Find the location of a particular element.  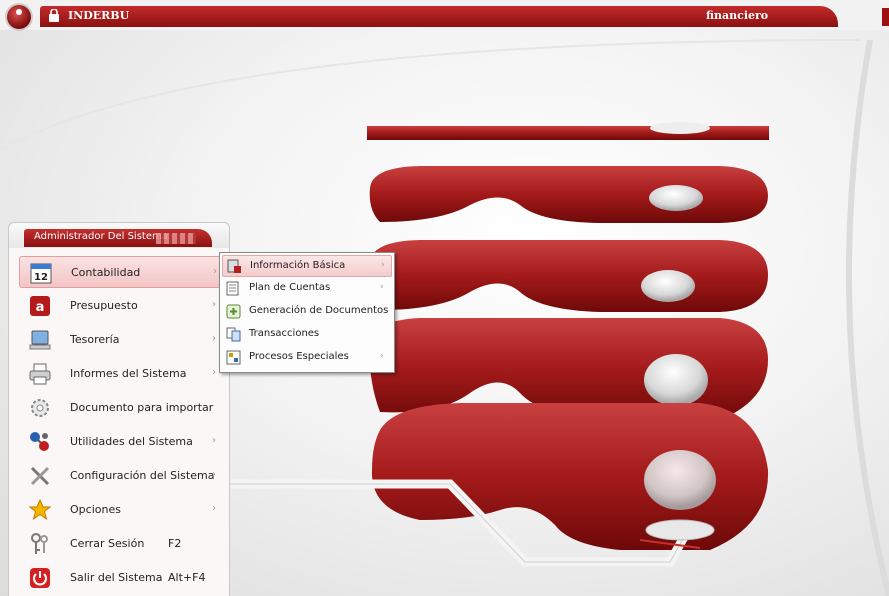

user-name: financiero is located at coordinates (737, 15).